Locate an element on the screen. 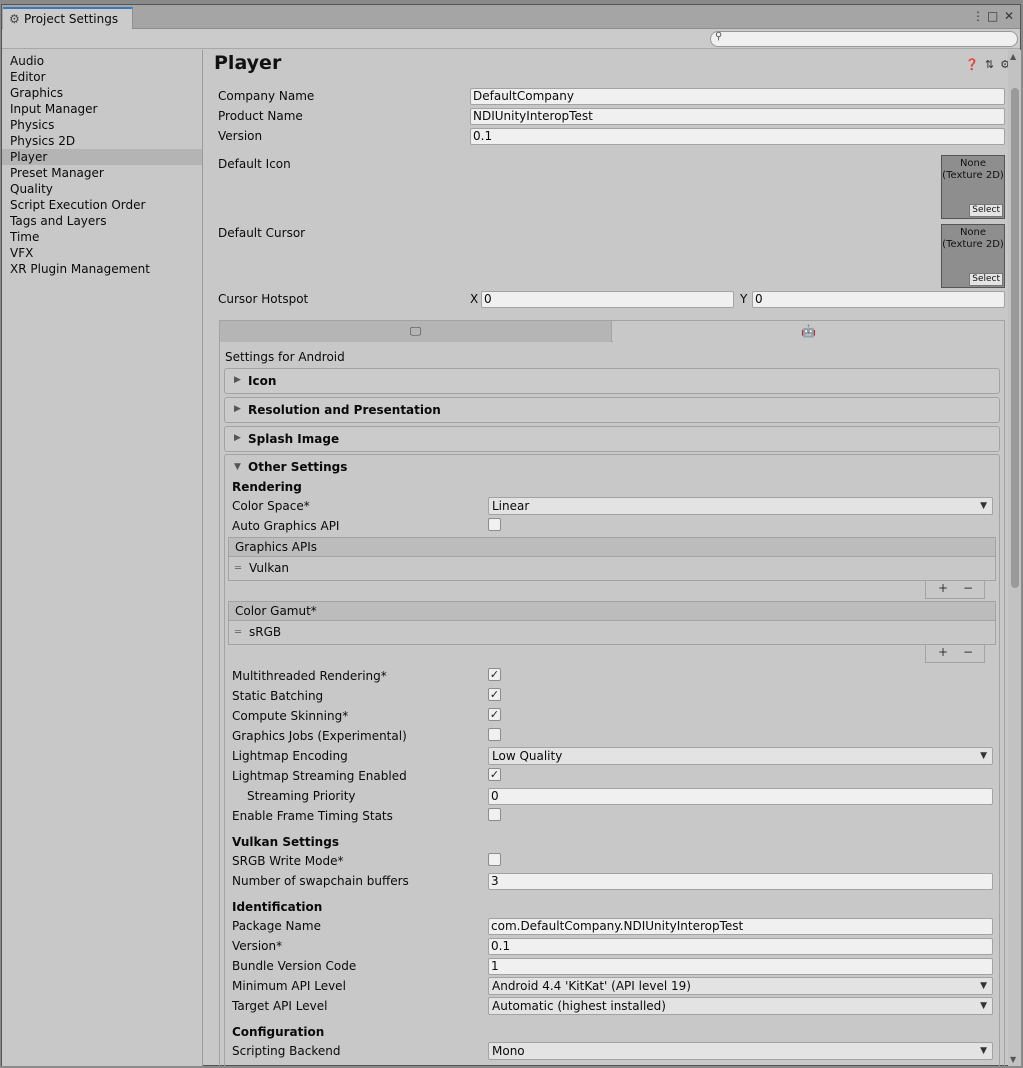 The width and height of the screenshot is (1023, 1068). default-cursor-select-button: Select is located at coordinates (986, 279).